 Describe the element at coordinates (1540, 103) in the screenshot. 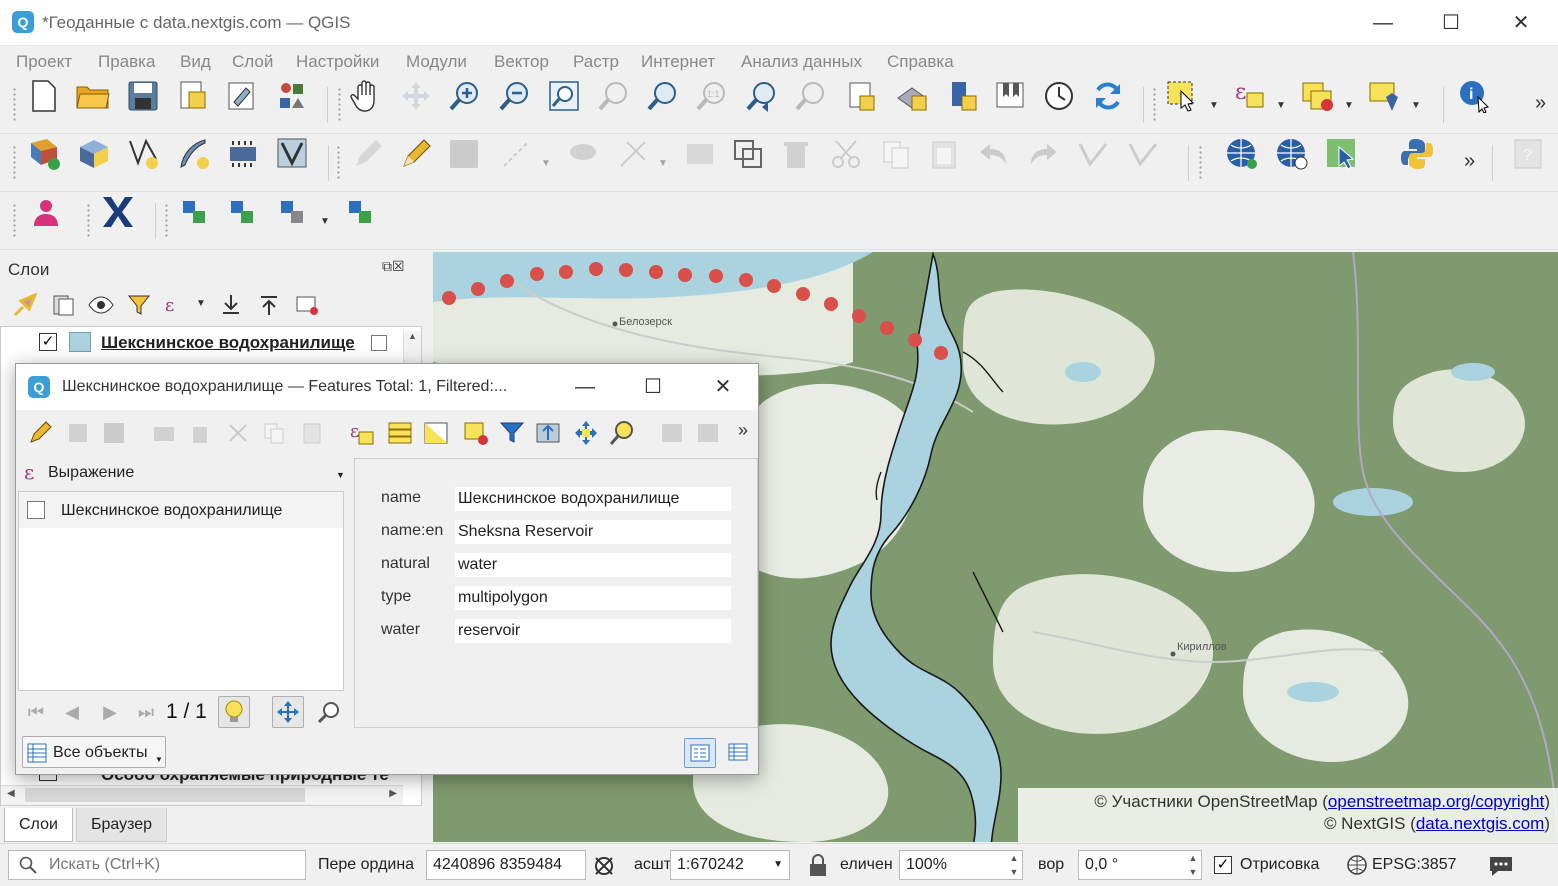

I see `toolbar-overflow-1: »` at that location.